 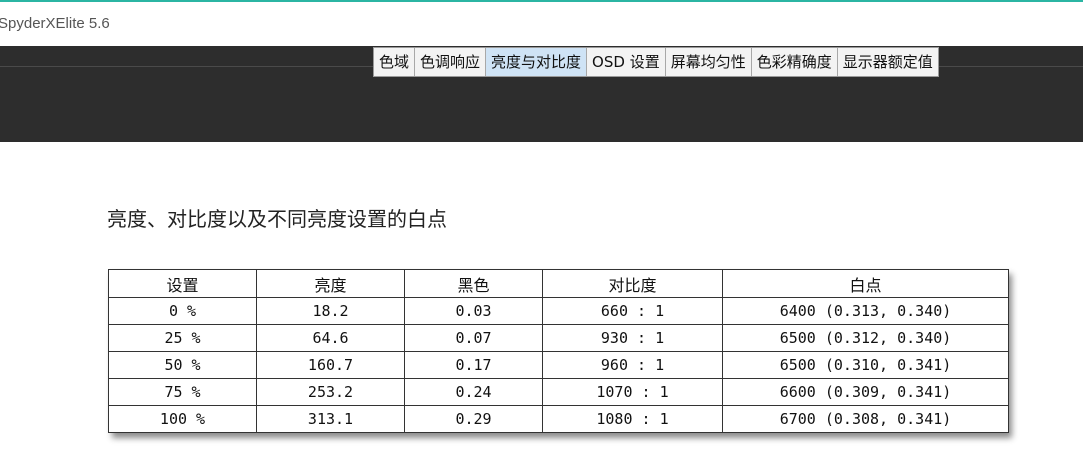 I want to click on section-heading: 亮度、对比度以及不同亮度设置的白点, so click(x=277, y=219).